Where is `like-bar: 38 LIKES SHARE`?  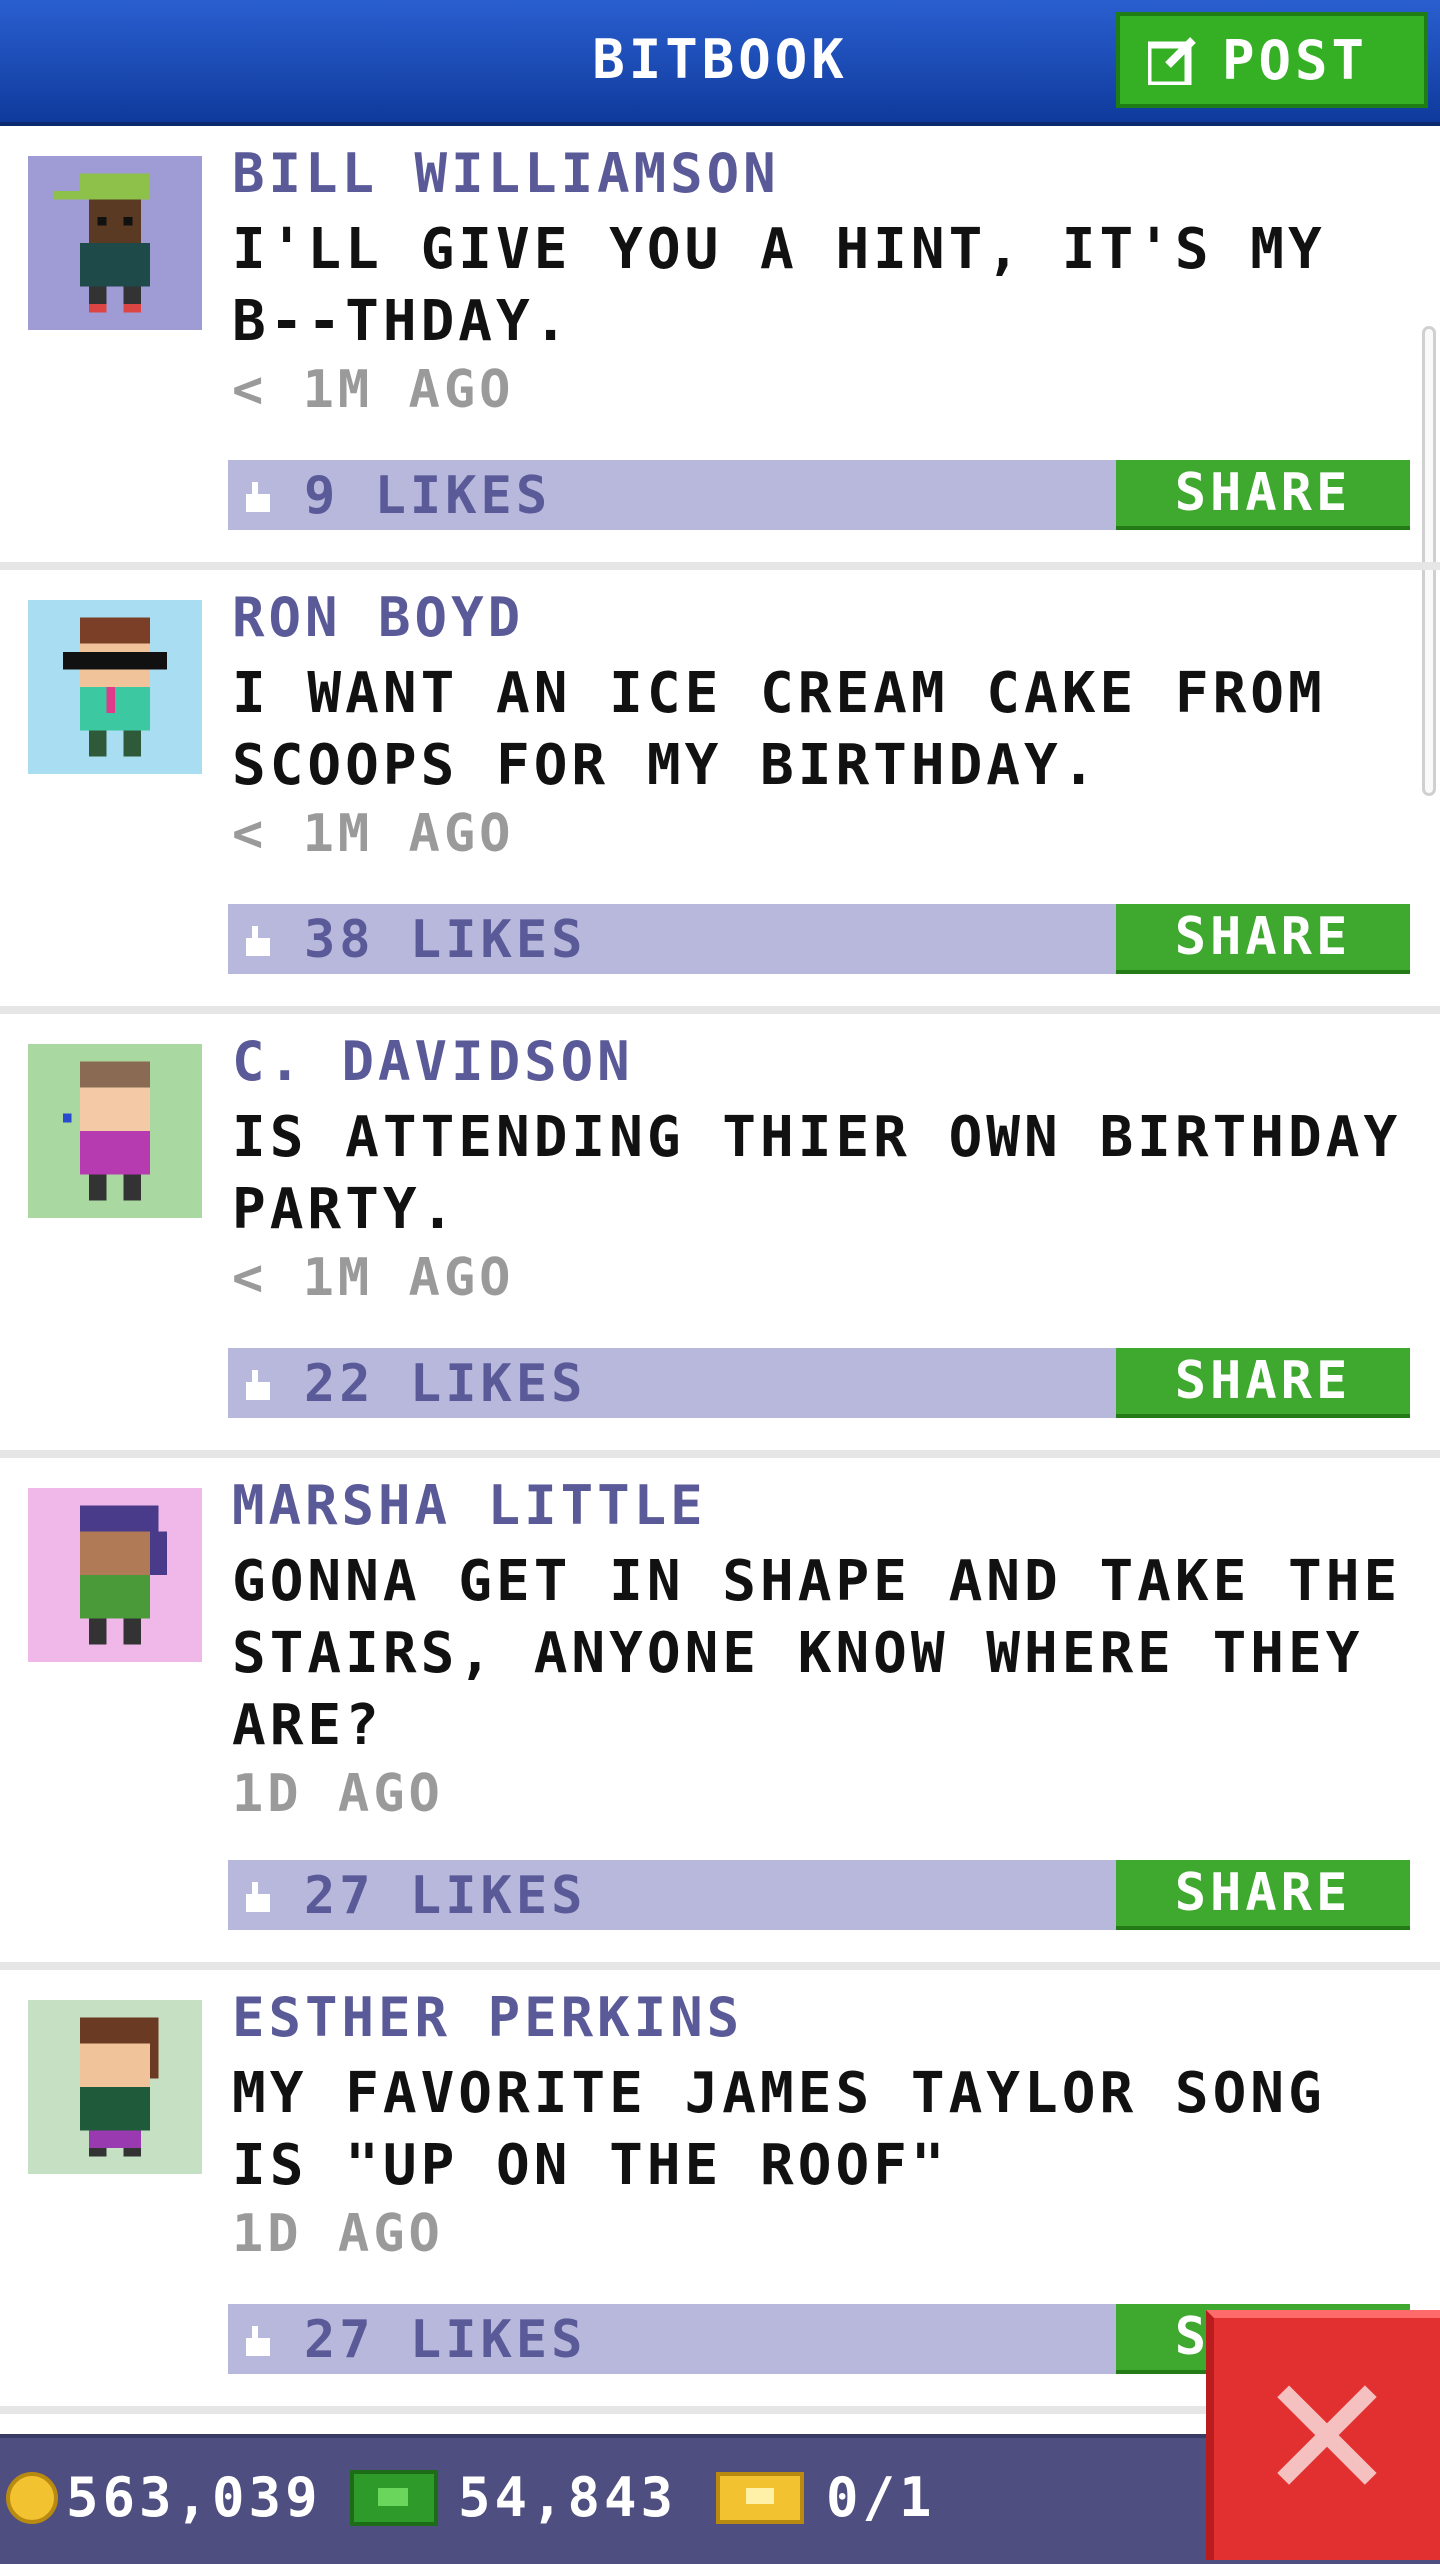 like-bar: 38 LIKES SHARE is located at coordinates (819, 939).